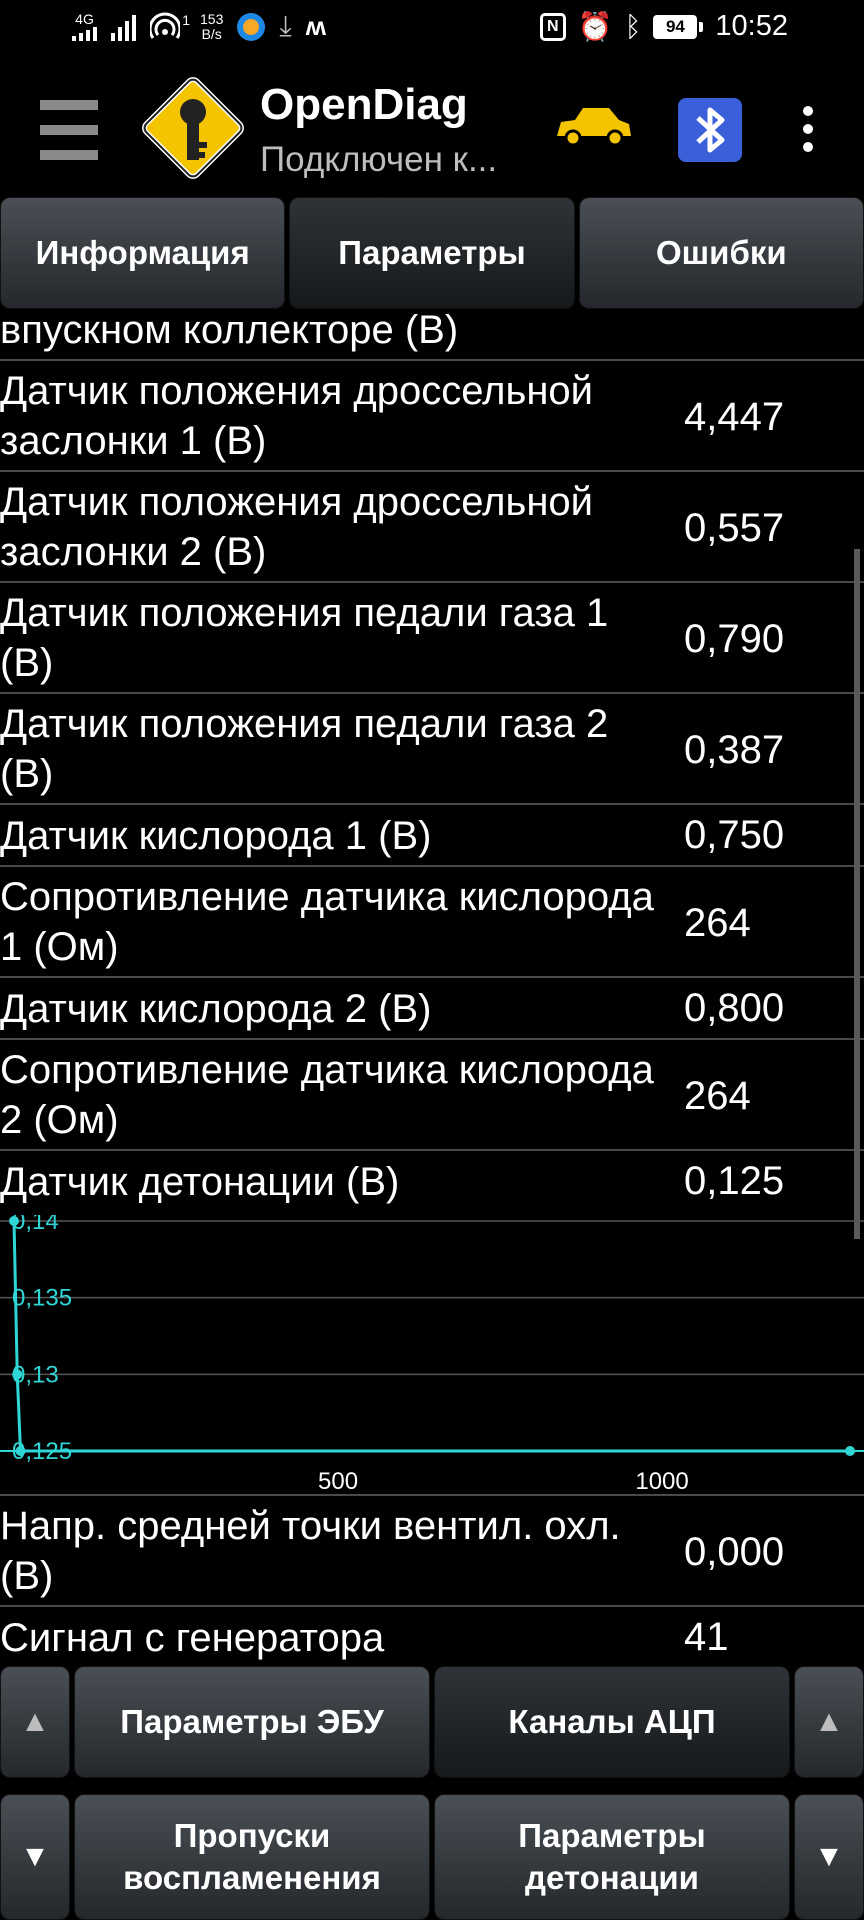 The image size is (864, 1920). I want to click on app-icon, so click(251, 26).